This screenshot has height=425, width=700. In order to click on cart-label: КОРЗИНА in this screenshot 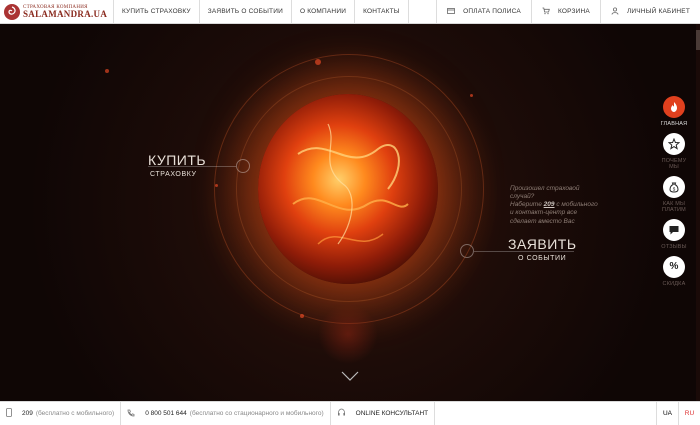, I will do `click(573, 11)`.